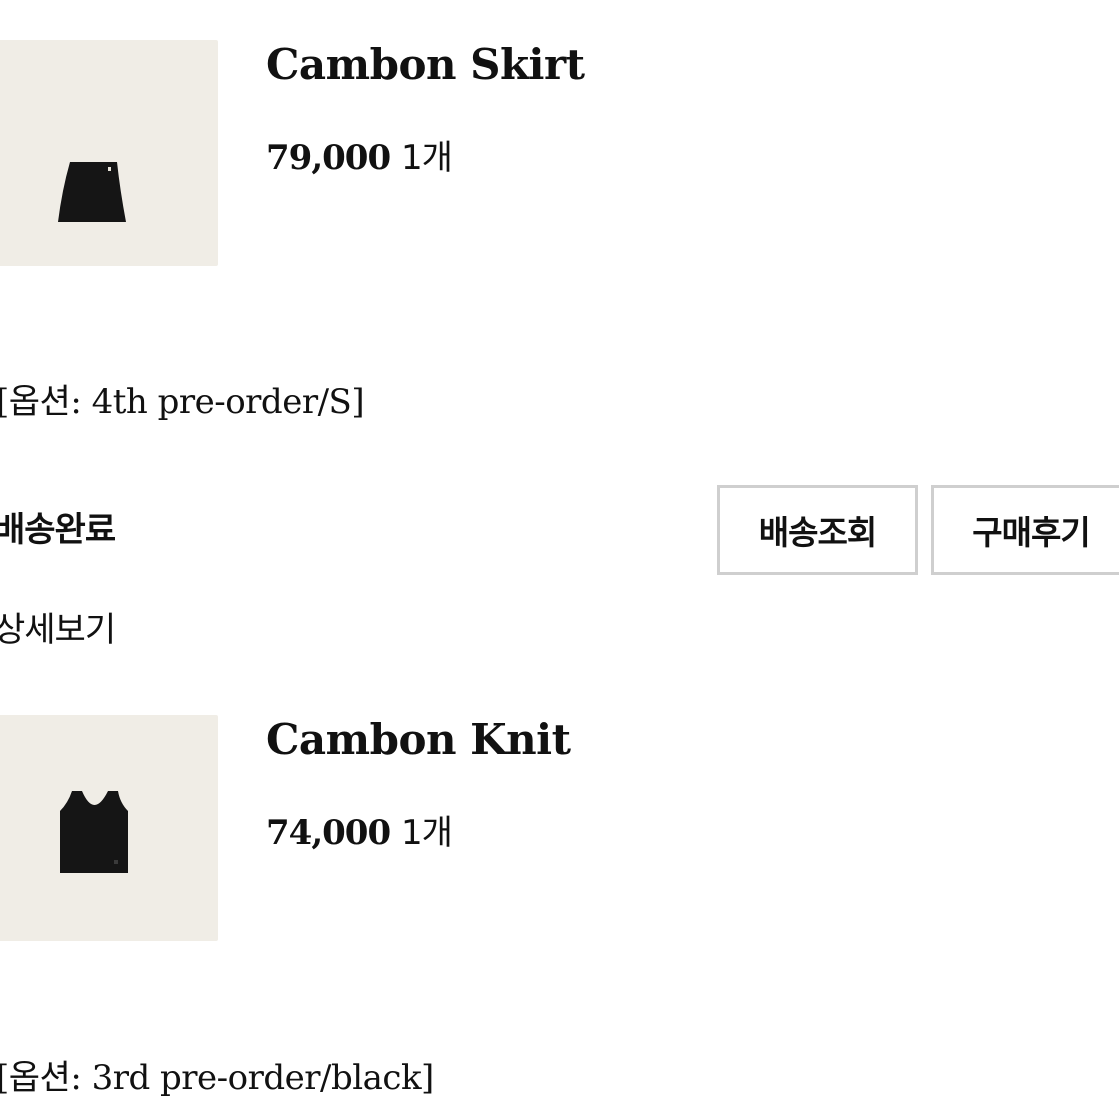 The image size is (1119, 1119). What do you see at coordinates (425, 64) in the screenshot?
I see `product-title: Cambon Skirt` at bounding box center [425, 64].